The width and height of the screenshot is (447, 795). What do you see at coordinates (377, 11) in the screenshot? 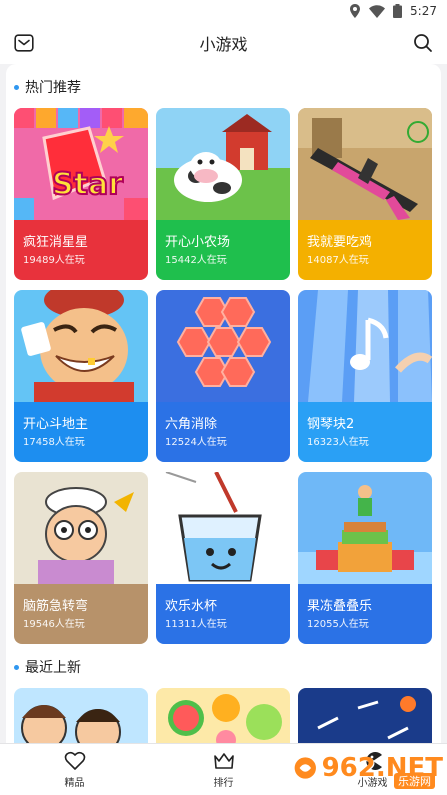
I see `wifi-icon` at bounding box center [377, 11].